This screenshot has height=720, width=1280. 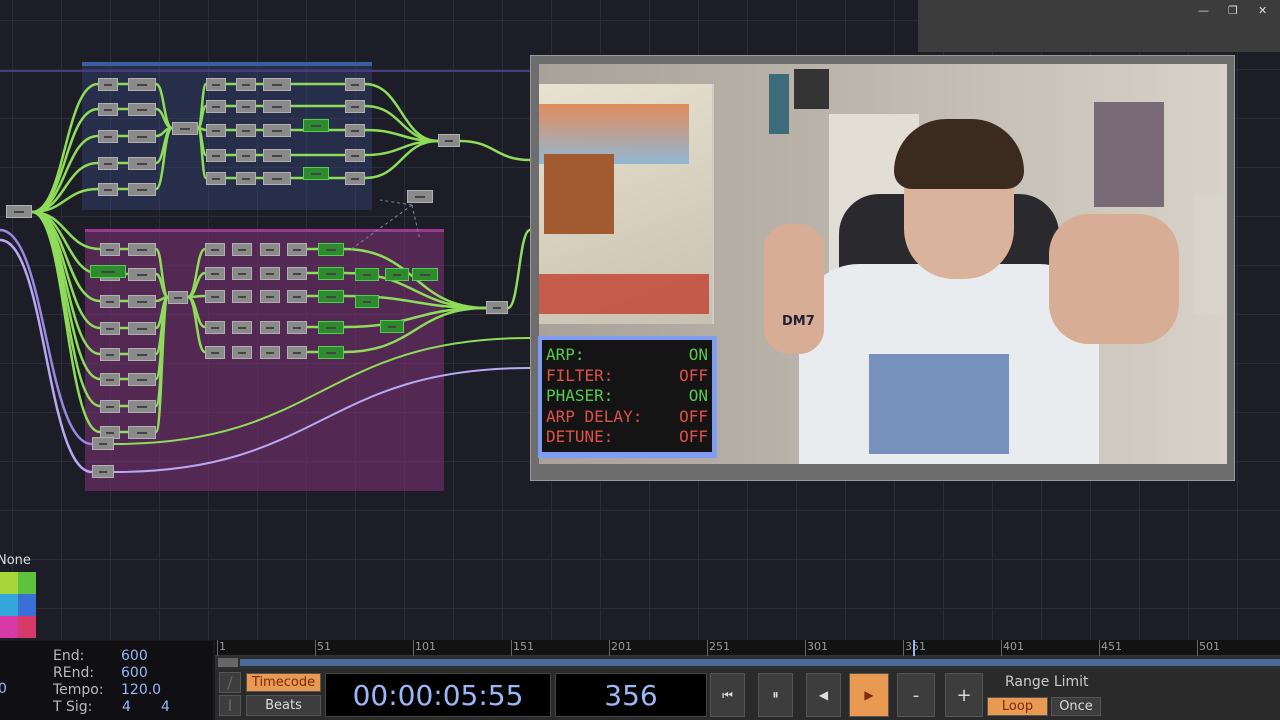 I want to click on tsig-numerator: 4, so click(x=126, y=707).